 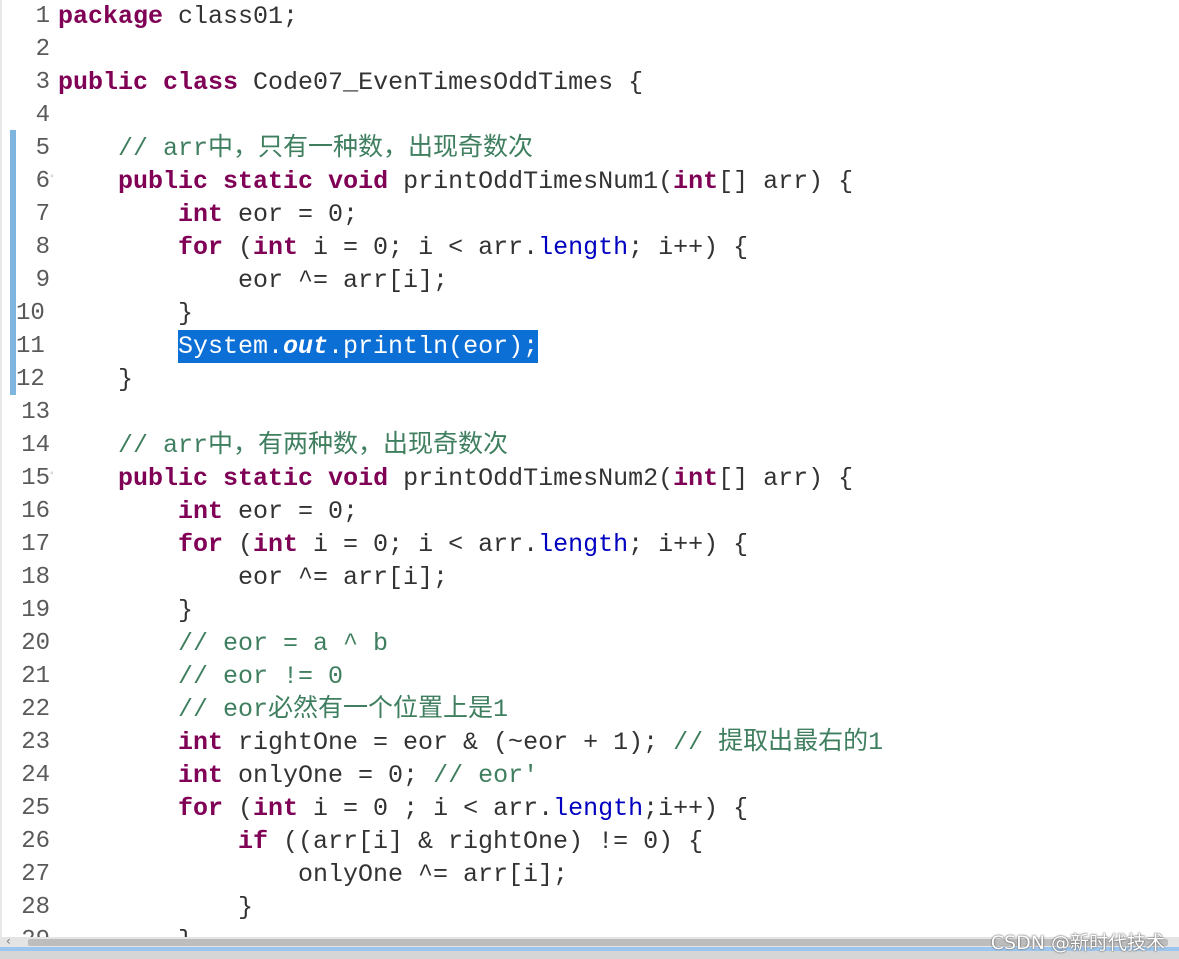 I want to click on code-line: 19}, so click(x=589, y=610).